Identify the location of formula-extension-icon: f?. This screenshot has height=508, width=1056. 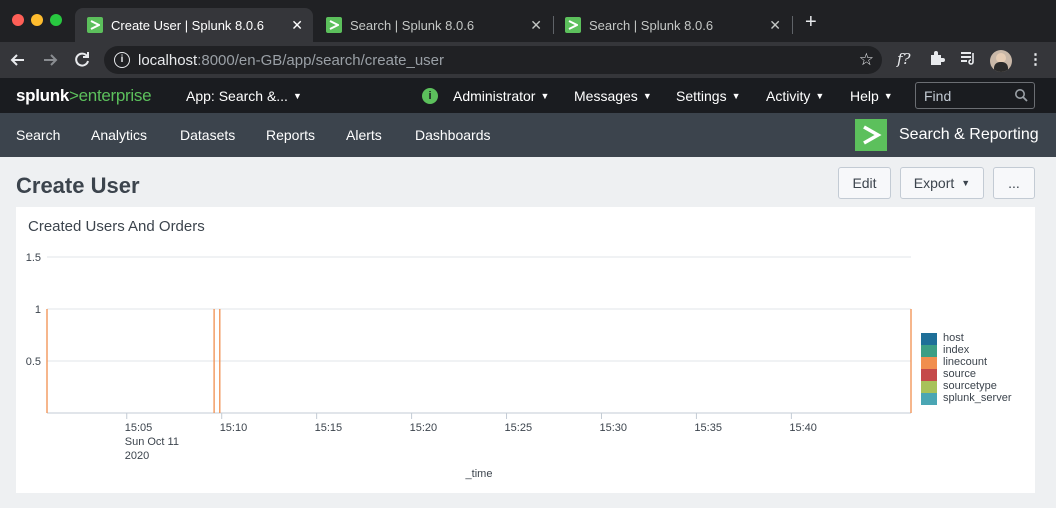
(904, 59).